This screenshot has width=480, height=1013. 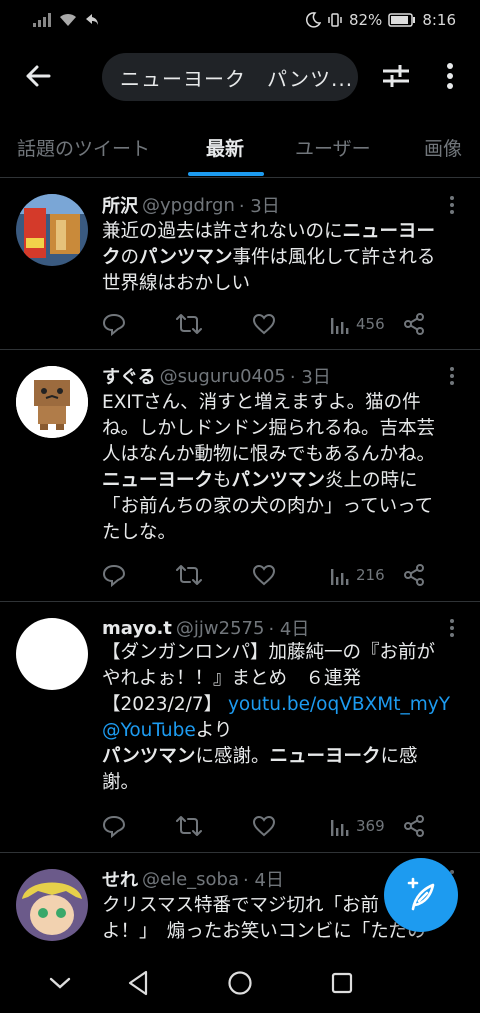 What do you see at coordinates (139, 532) in the screenshot?
I see `tweet-text-span: たしな。` at bounding box center [139, 532].